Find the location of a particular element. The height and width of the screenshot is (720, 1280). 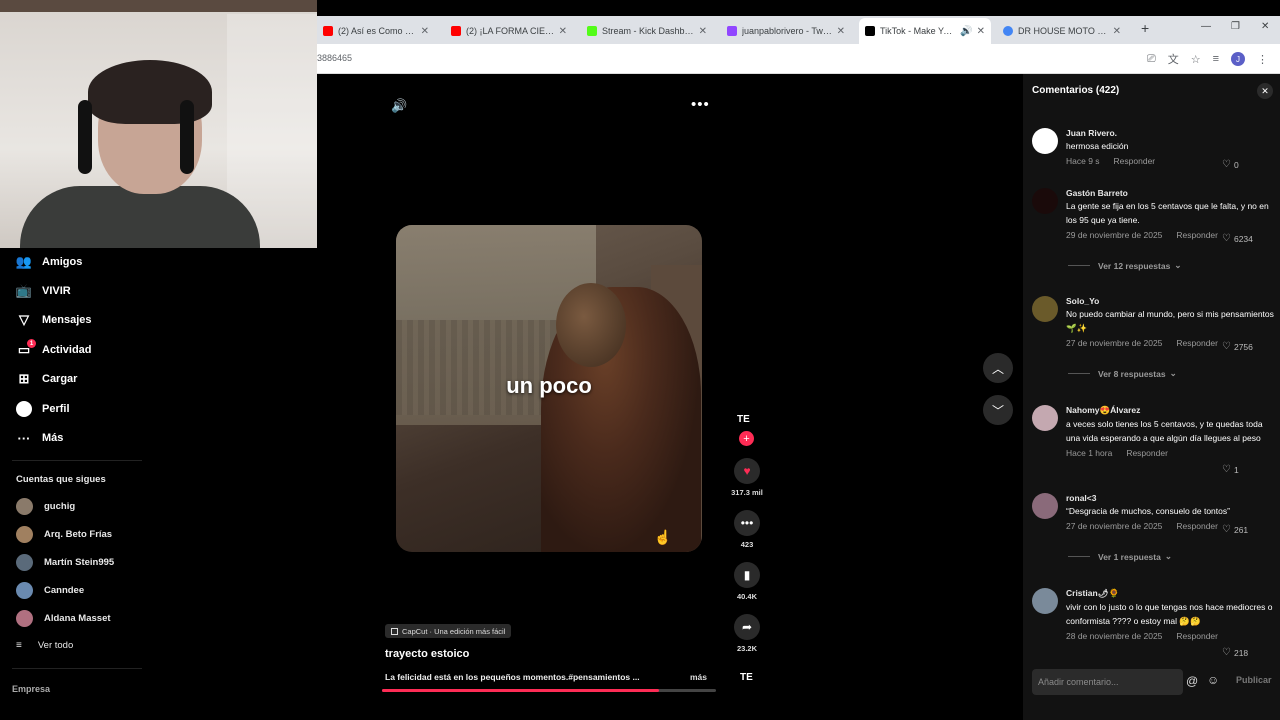

share-action: ➦ 23.2K is located at coordinates (747, 633).